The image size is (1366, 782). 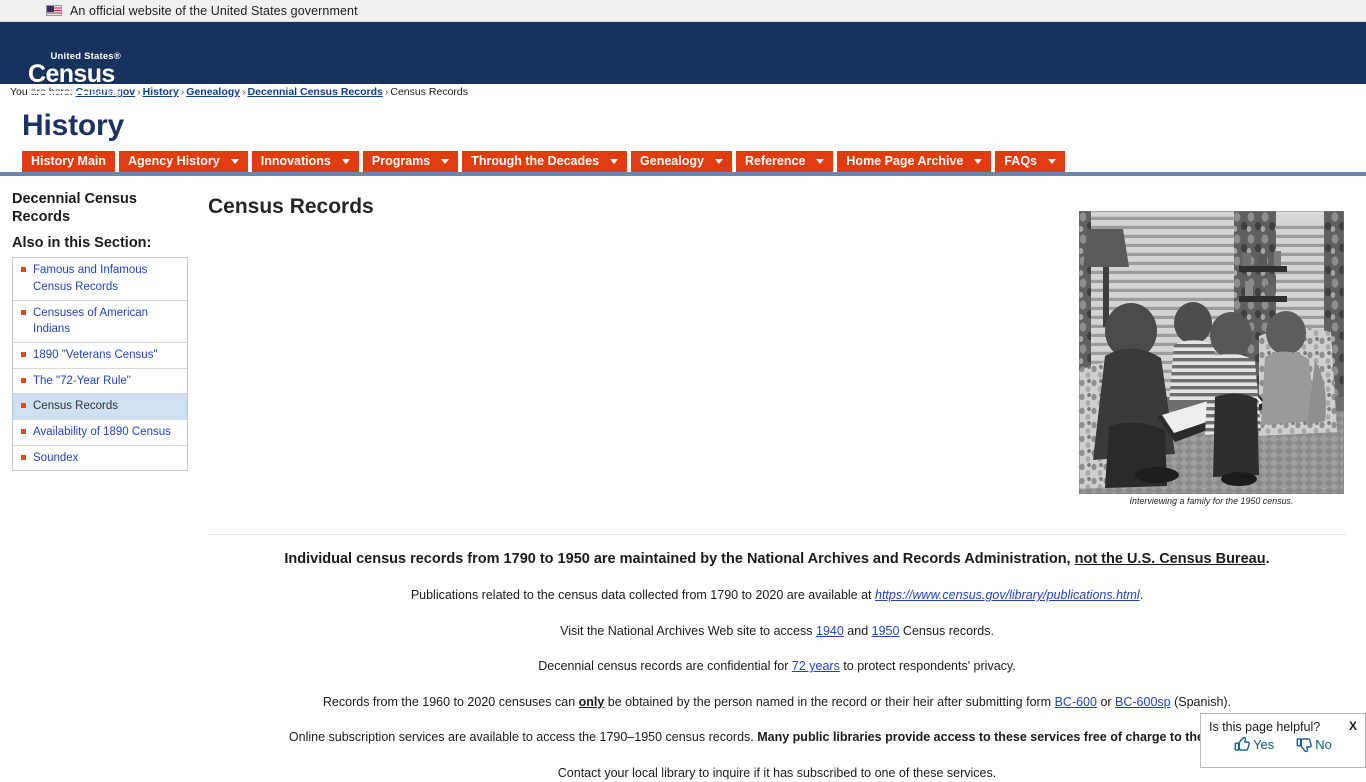 I want to click on nav-item-label: Through the Decades, so click(x=535, y=161).